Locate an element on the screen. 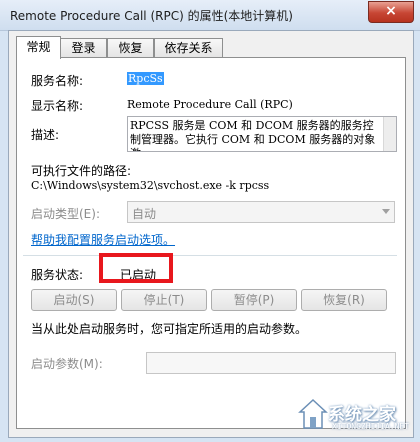  pause-button-label: 暂停(P) is located at coordinates (254, 300).